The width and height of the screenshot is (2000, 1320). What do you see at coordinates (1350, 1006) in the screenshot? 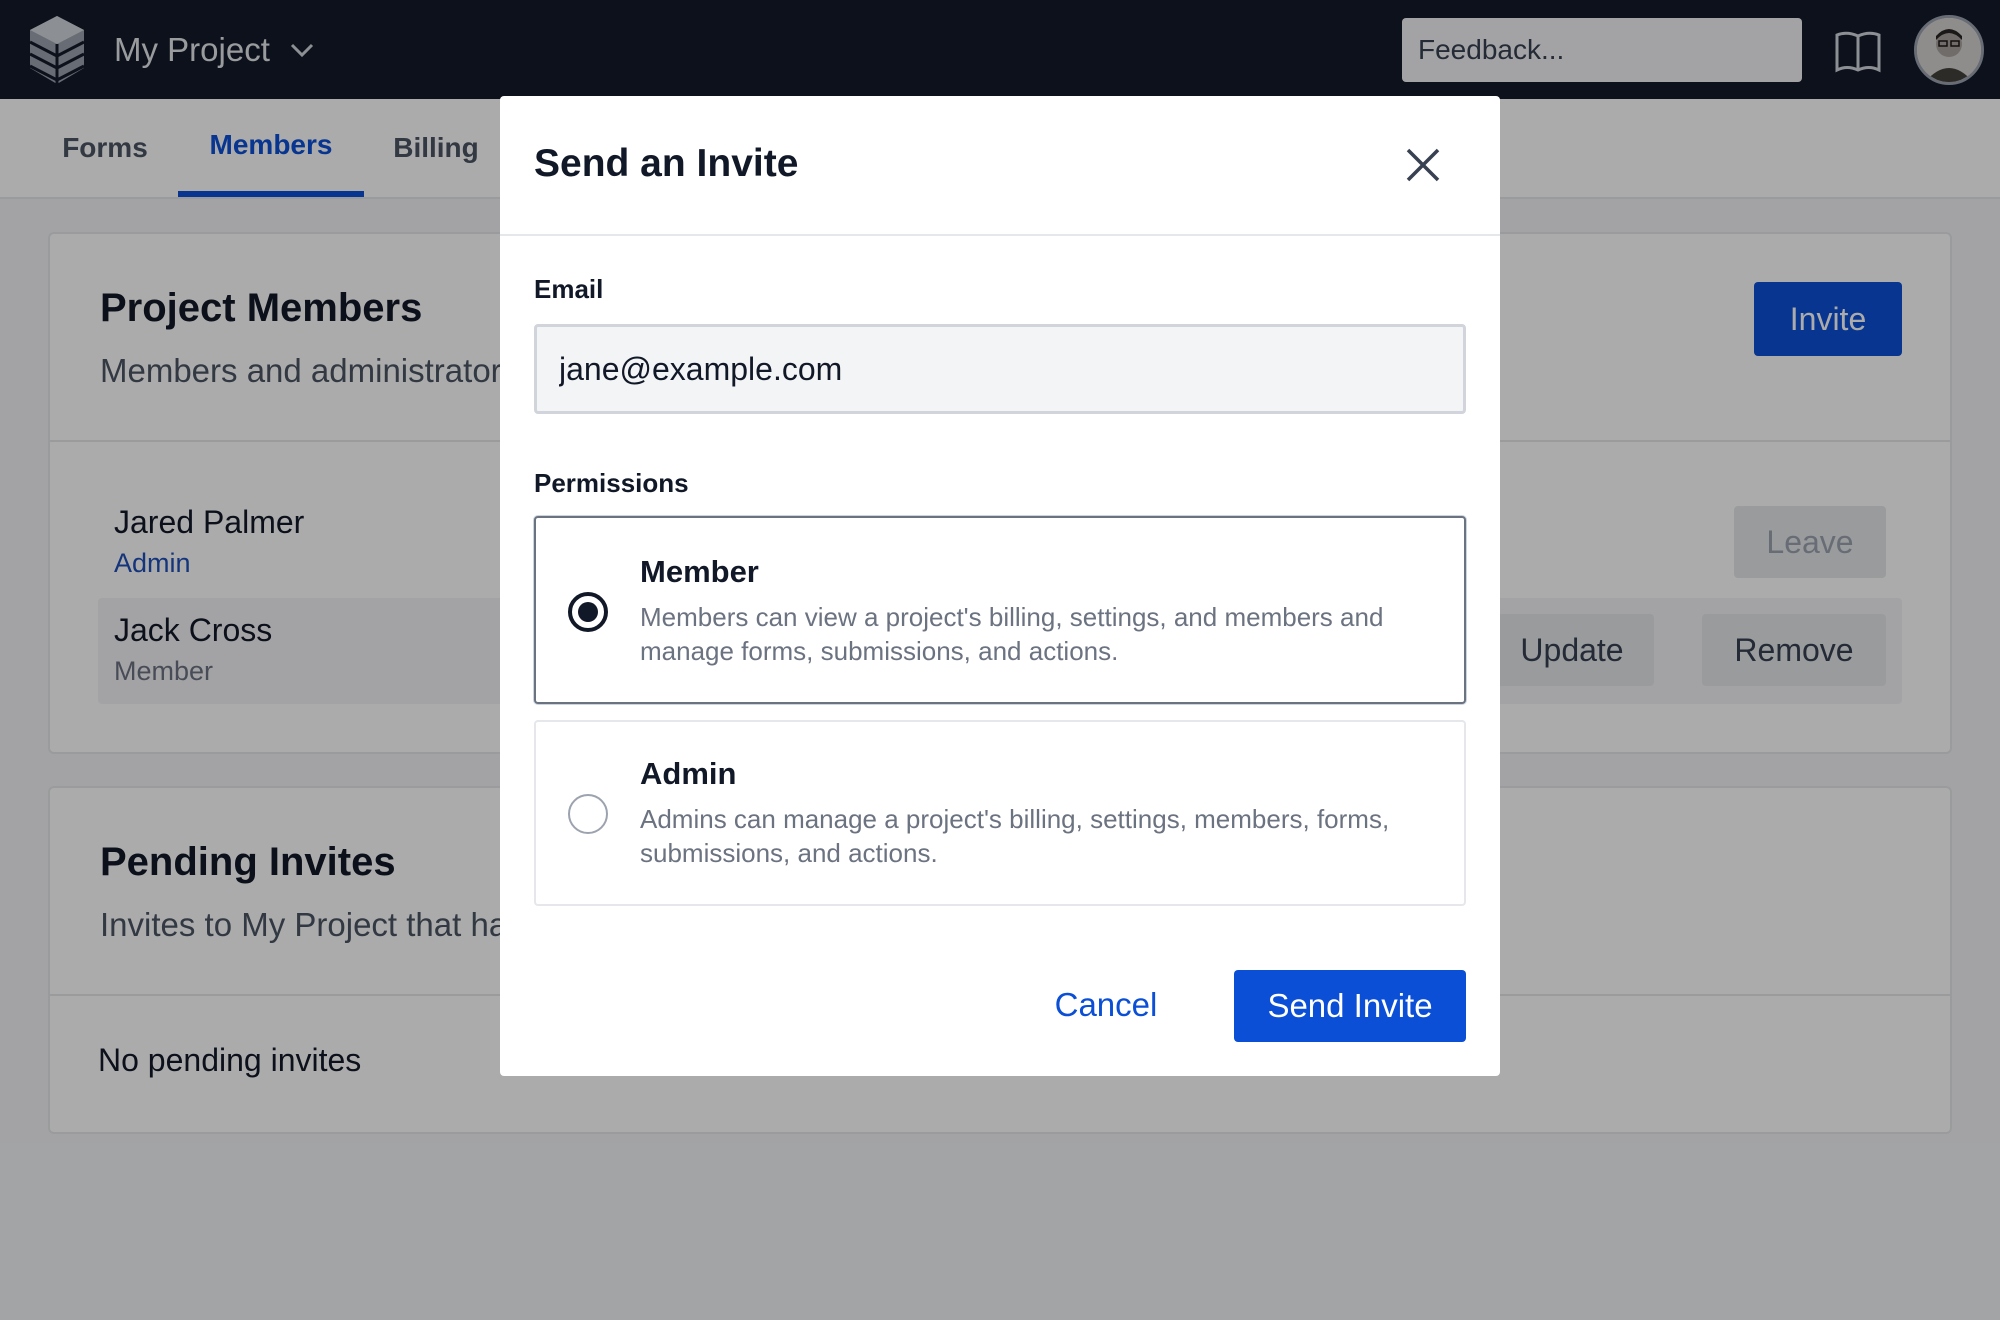
I see `send-invite-button: Send Invite` at bounding box center [1350, 1006].